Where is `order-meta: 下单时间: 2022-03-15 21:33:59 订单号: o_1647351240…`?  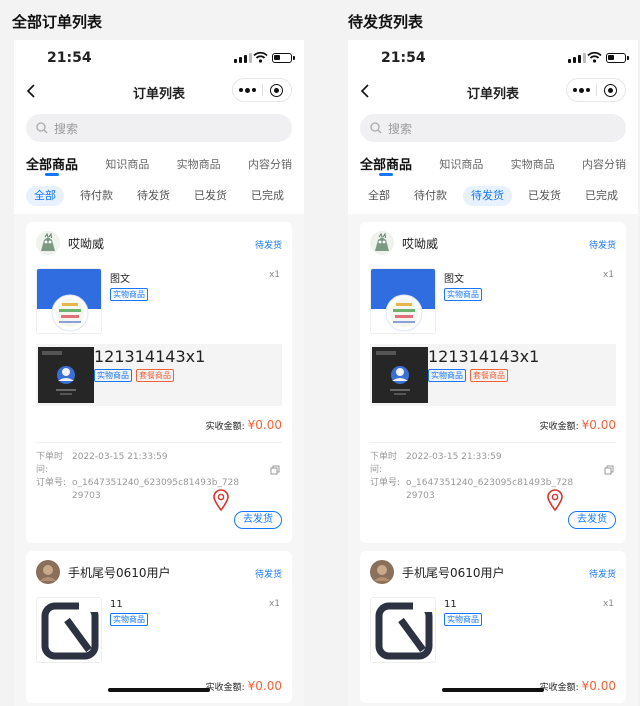 order-meta: 下单时间: 2022-03-15 21:33:59 订单号: o_1647351240… is located at coordinates (159, 472).